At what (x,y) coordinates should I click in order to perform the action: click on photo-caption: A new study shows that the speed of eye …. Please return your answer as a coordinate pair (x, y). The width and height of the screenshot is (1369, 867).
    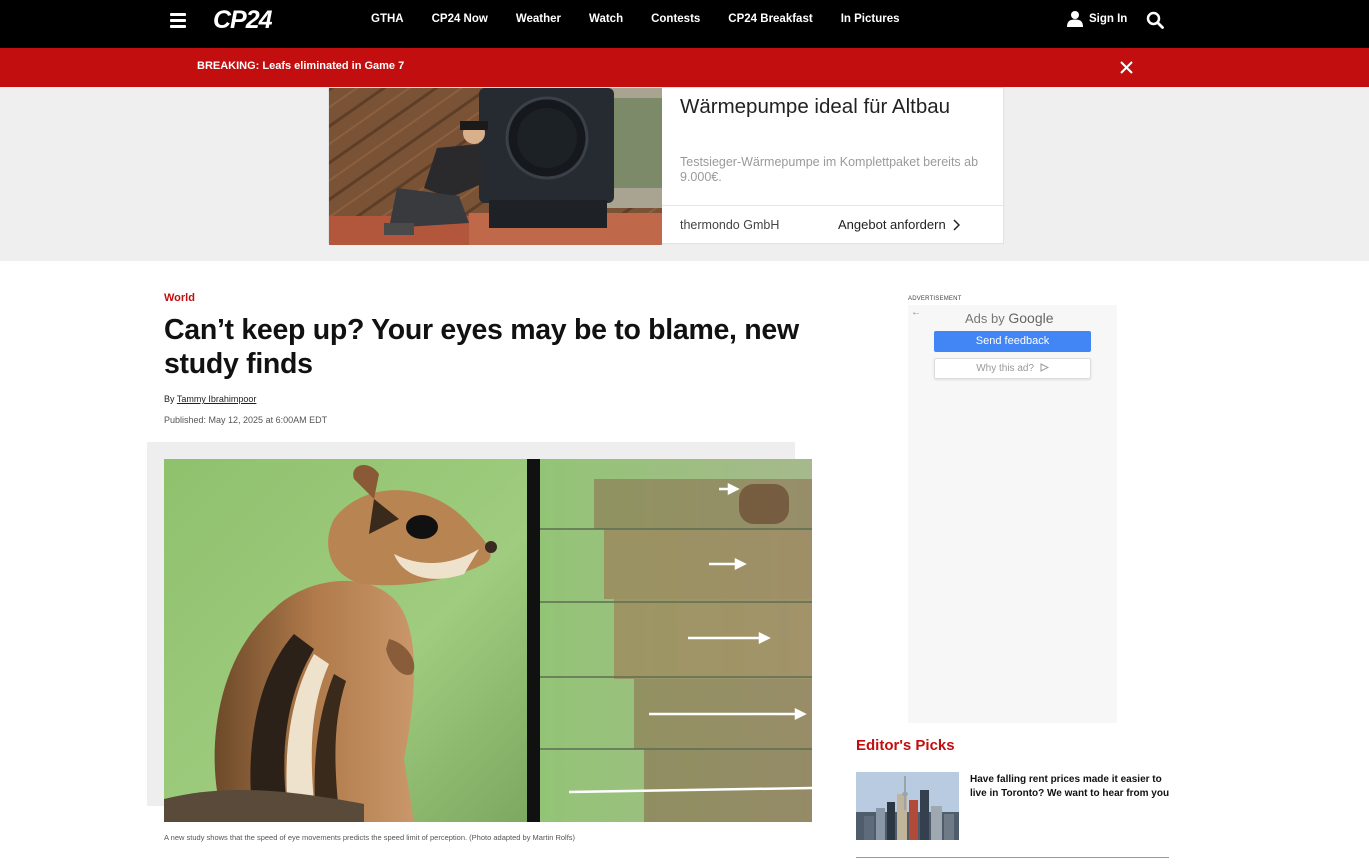
    Looking at the image, I should click on (370, 837).